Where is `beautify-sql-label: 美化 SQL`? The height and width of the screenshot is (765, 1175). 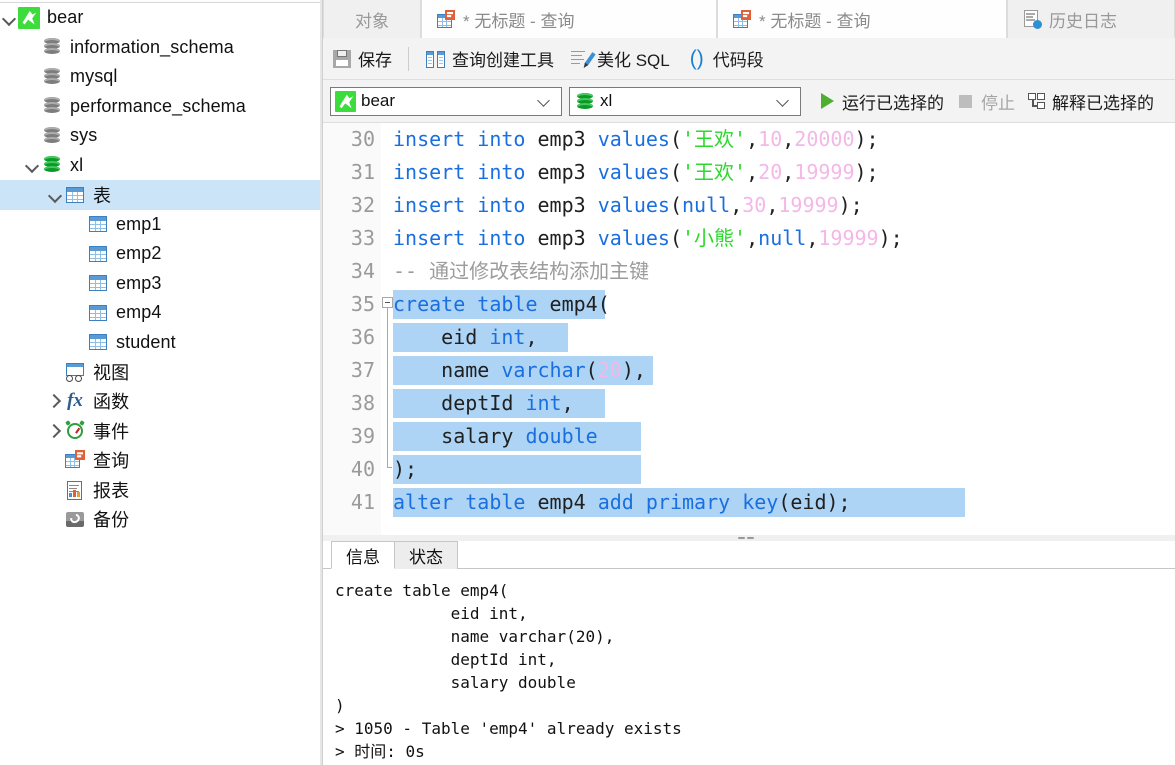 beautify-sql-label: 美化 SQL is located at coordinates (633, 60).